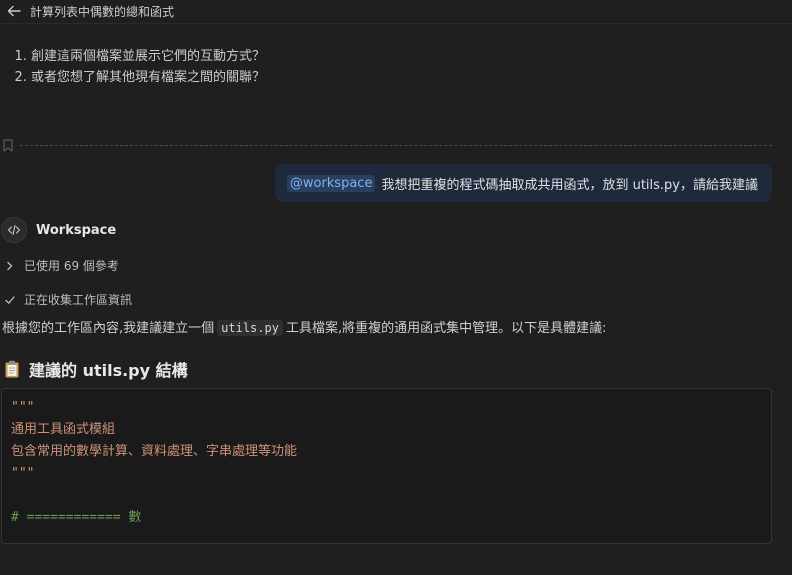 This screenshot has width=792, height=575. Describe the element at coordinates (108, 370) in the screenshot. I see `section-title: 建議的 utils.py 結構` at that location.